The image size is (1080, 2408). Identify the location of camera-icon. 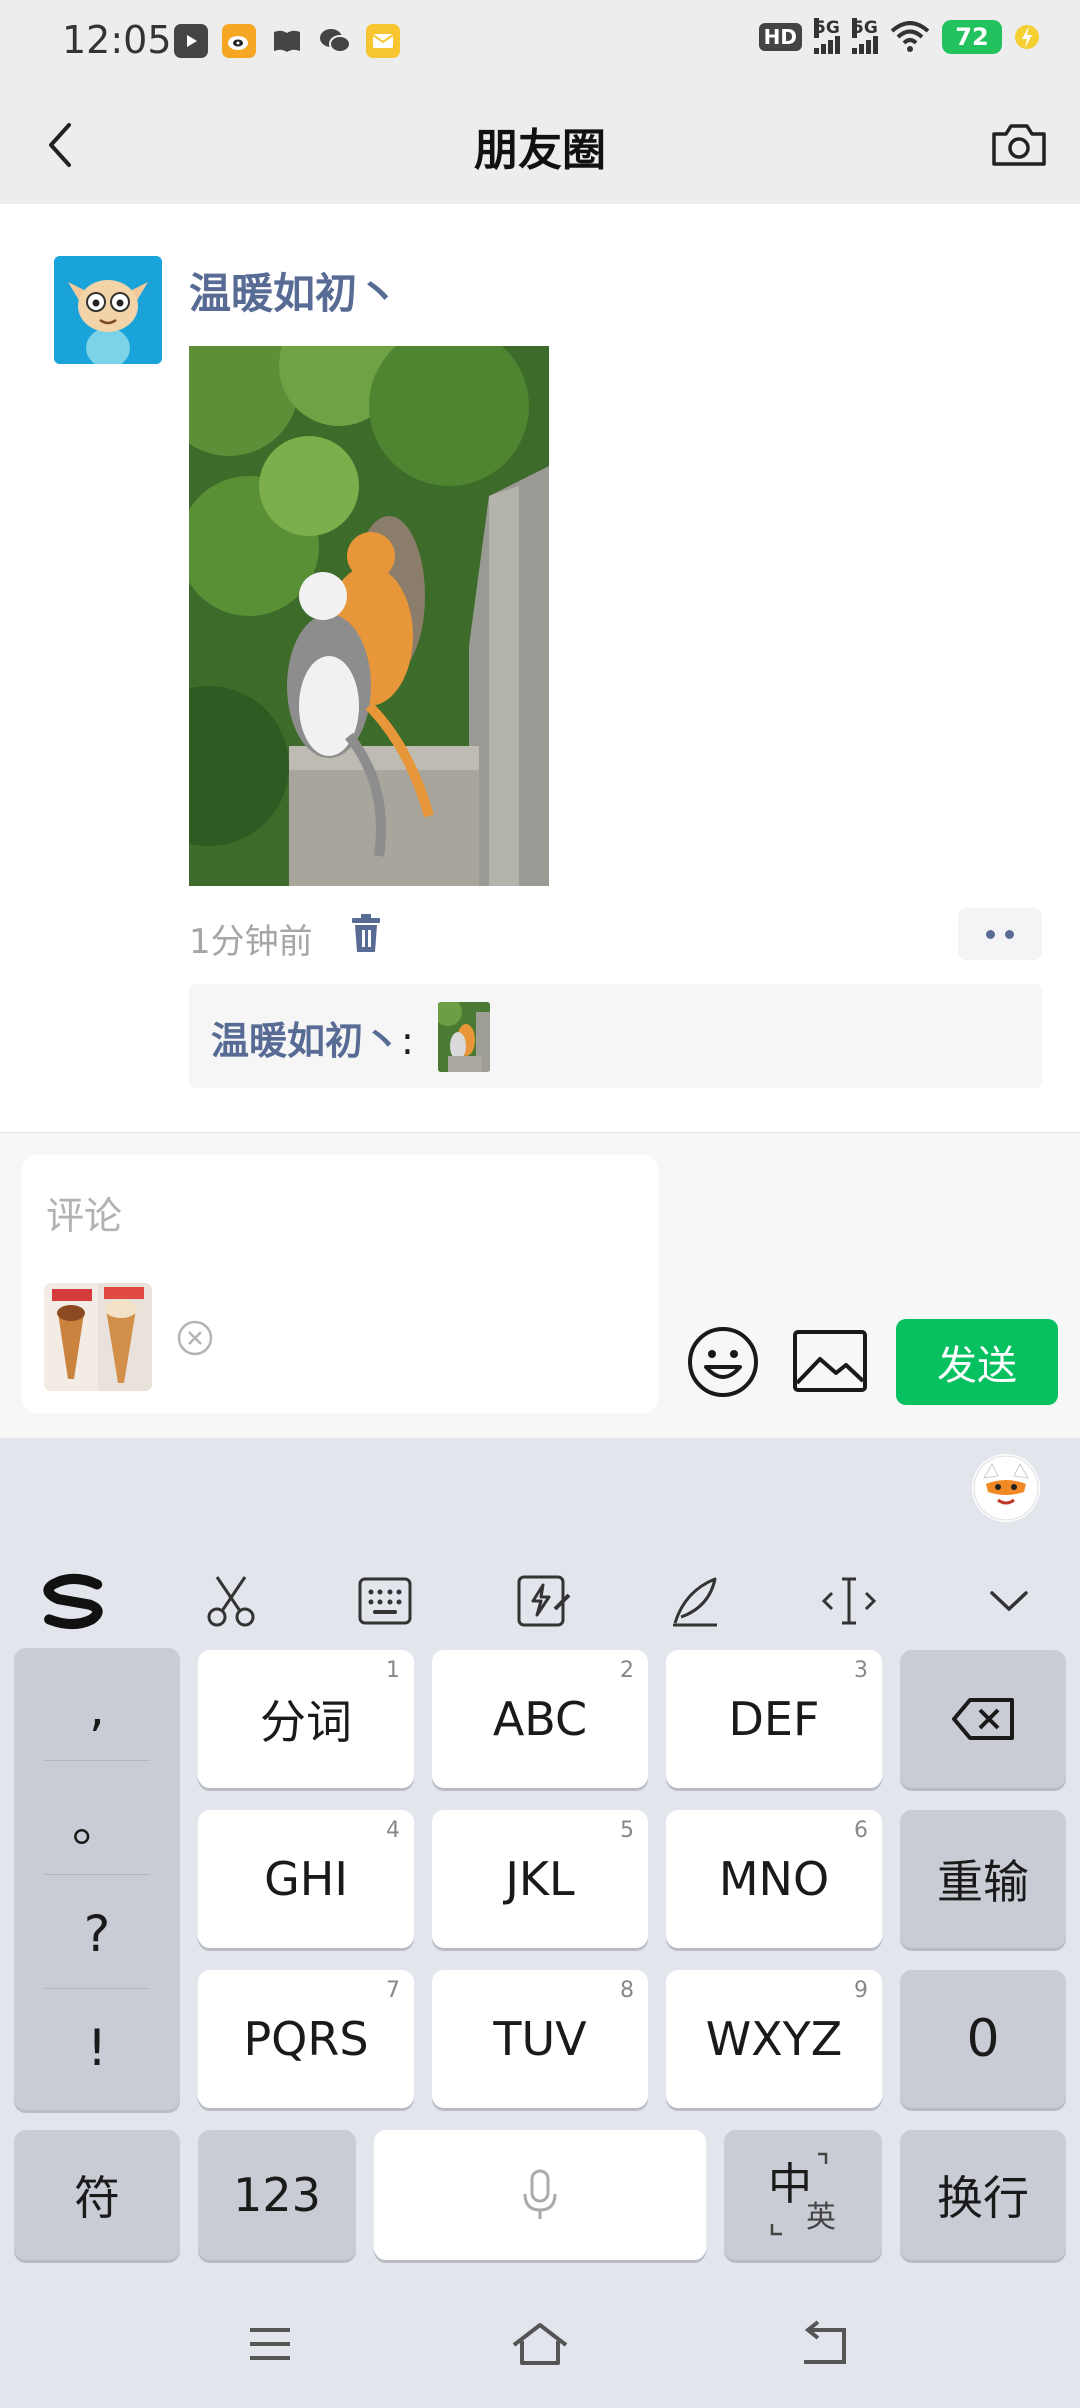
(1019, 145).